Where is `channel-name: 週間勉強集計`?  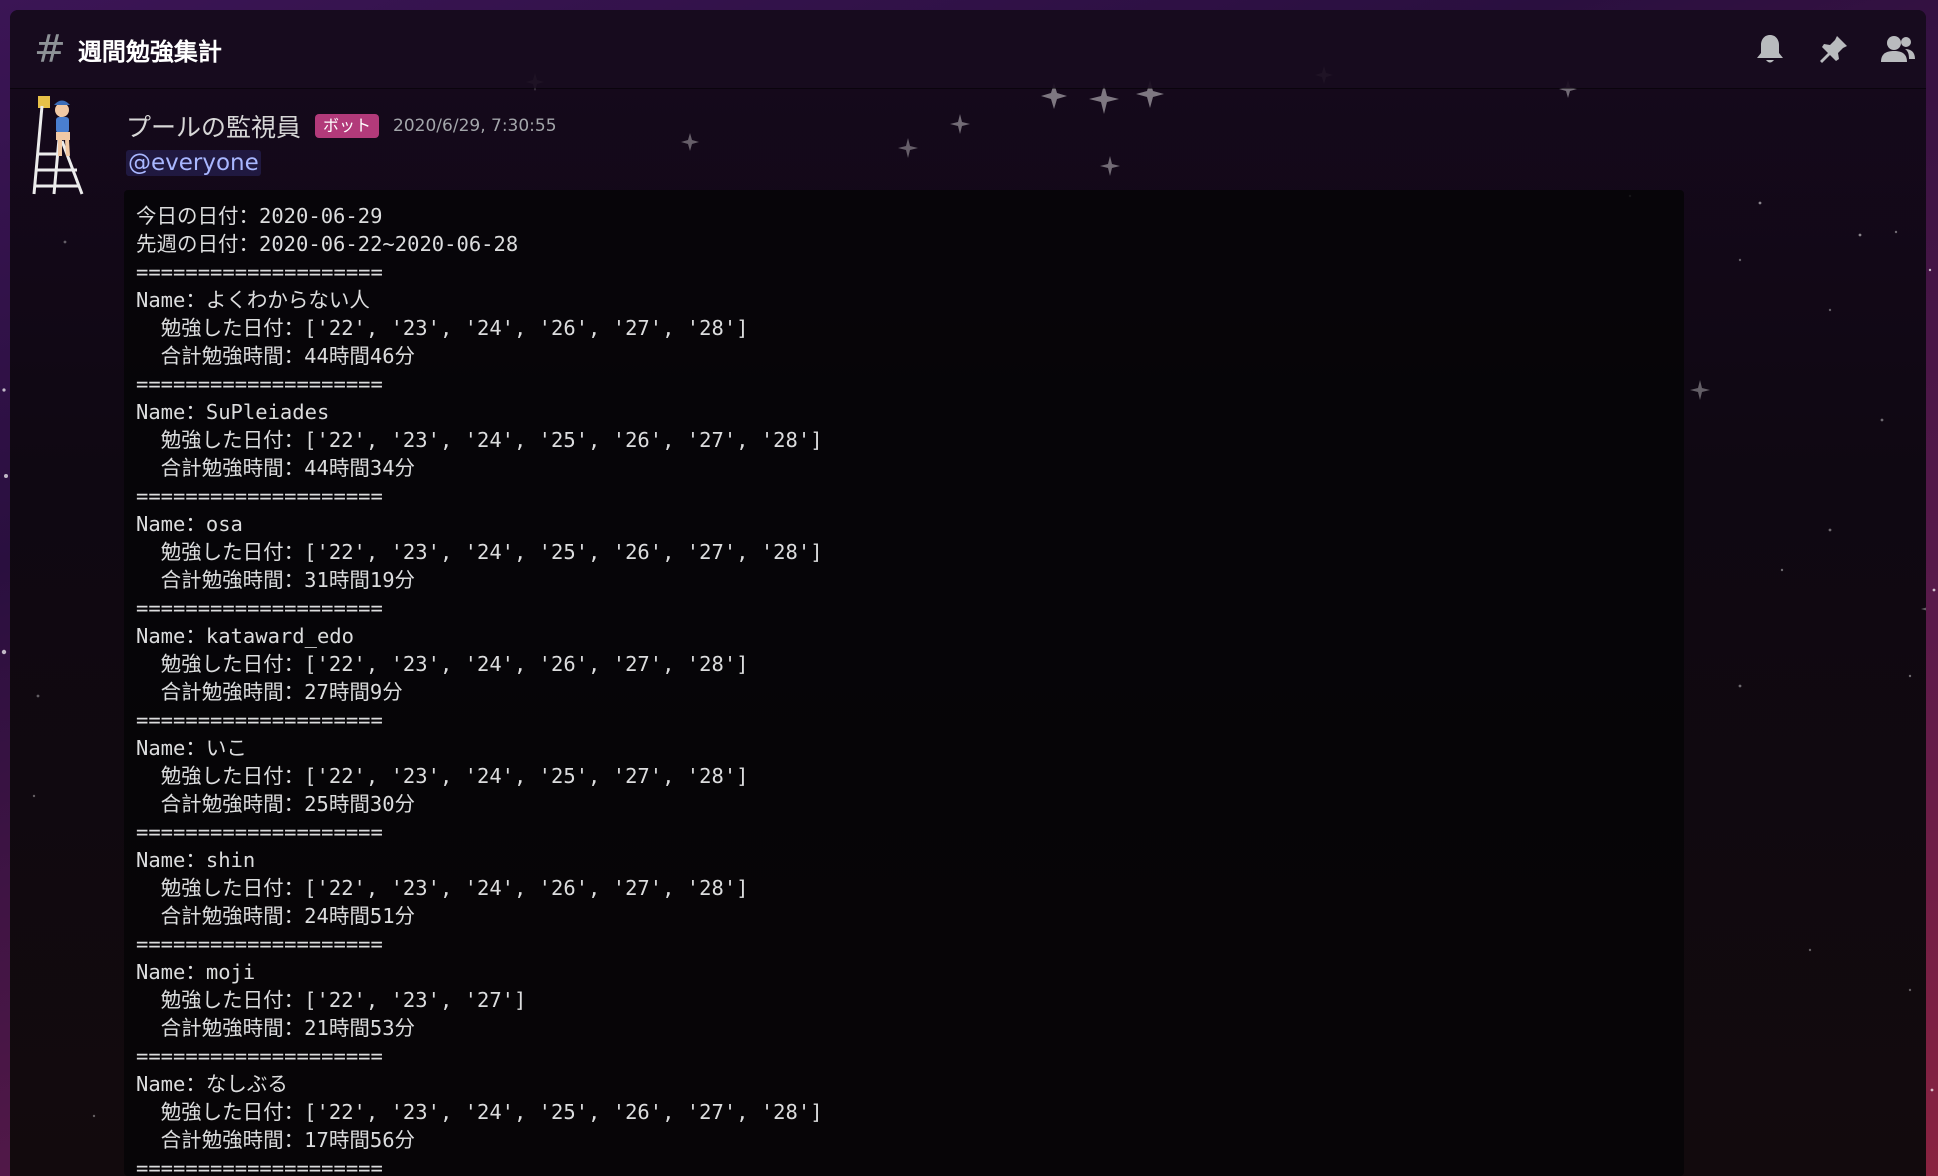 channel-name: 週間勉強集計 is located at coordinates (149, 51).